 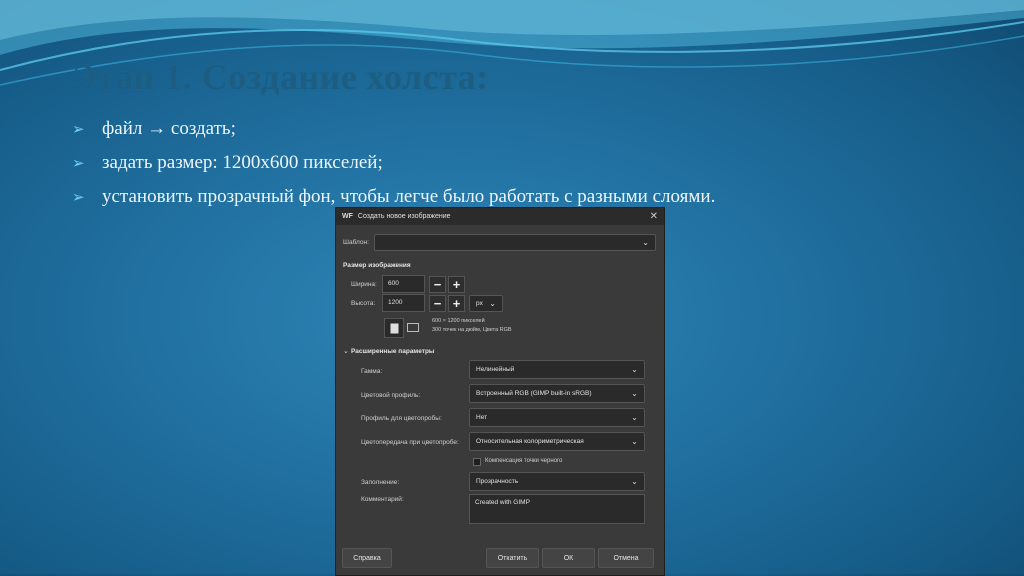 I want to click on dialog-title: Создать новое изображение, so click(x=404, y=216).